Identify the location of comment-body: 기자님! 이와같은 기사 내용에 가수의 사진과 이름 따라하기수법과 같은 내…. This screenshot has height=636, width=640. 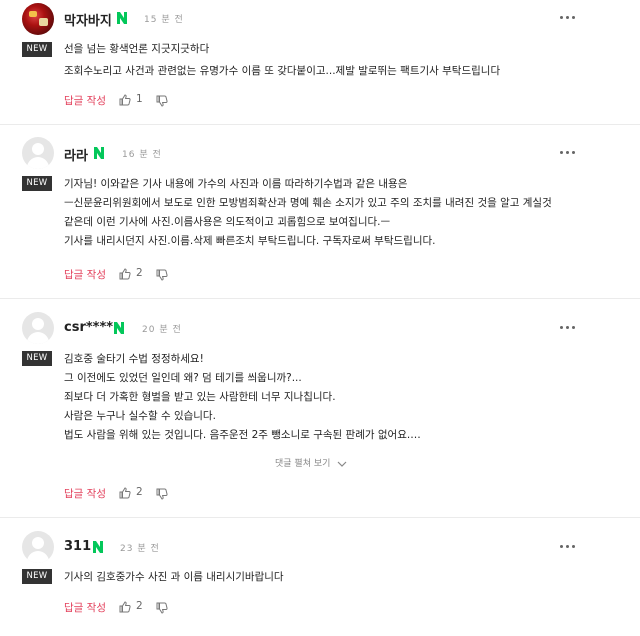
(334, 213).